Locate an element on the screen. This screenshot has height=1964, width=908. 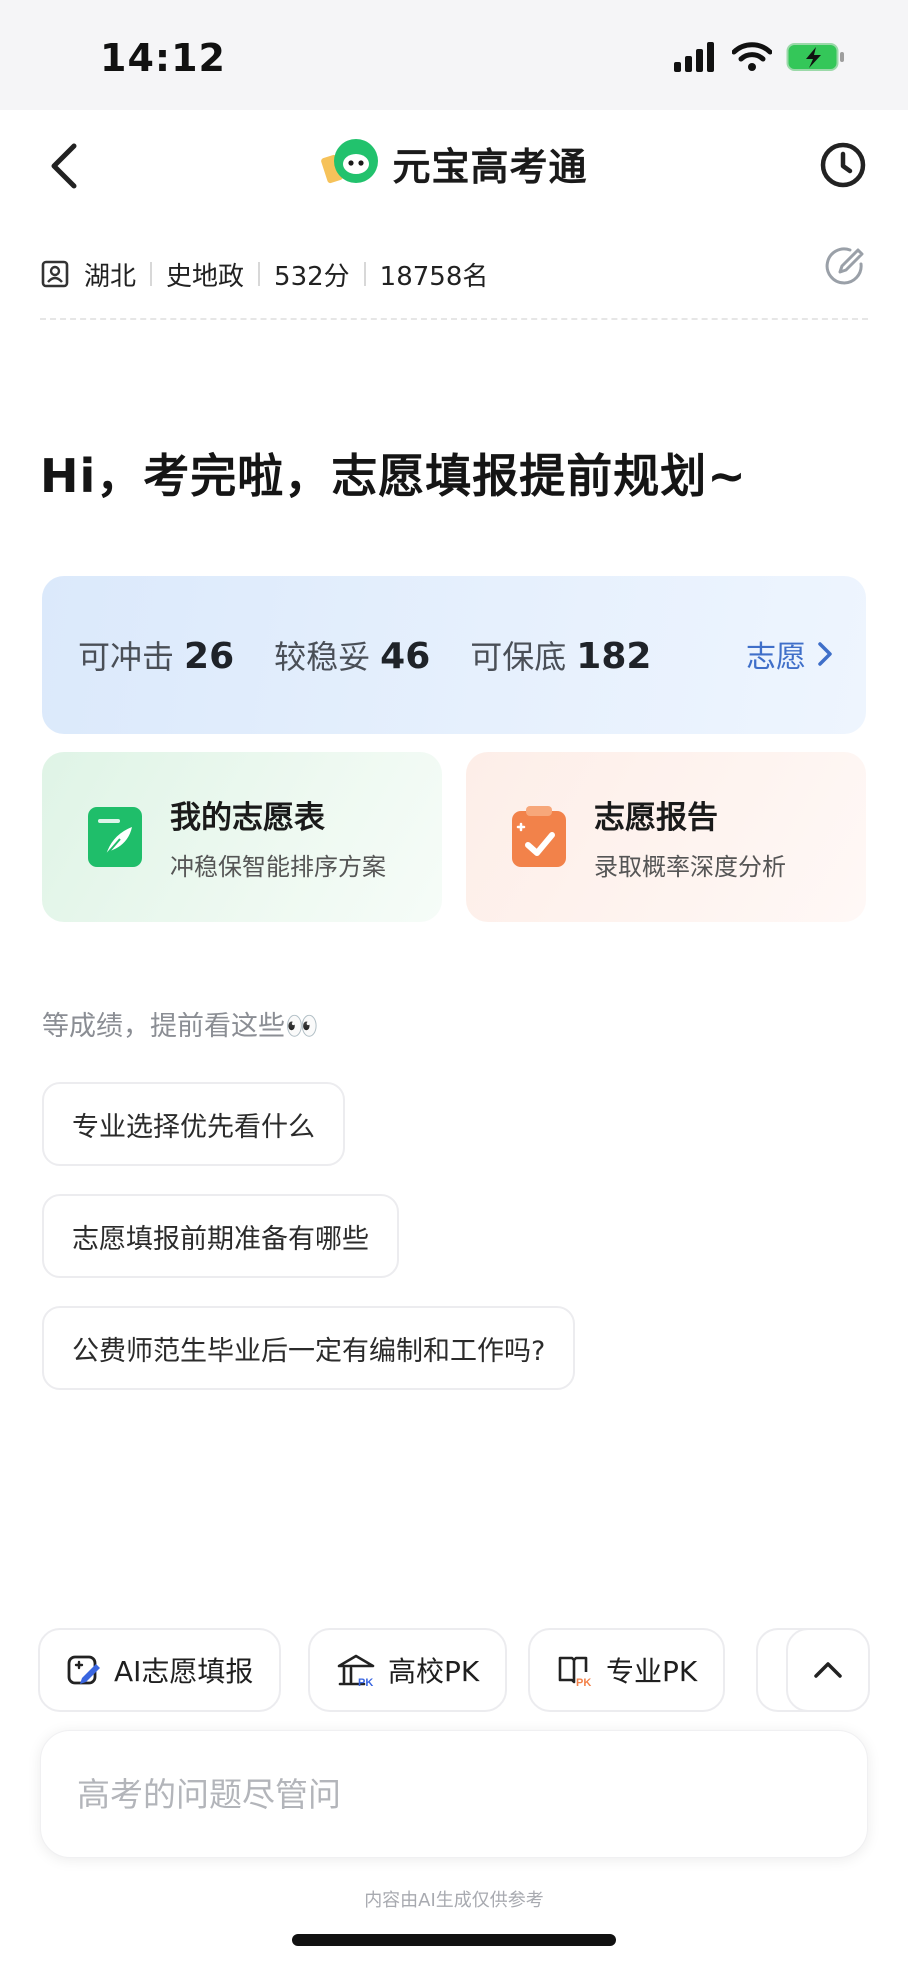
question-input is located at coordinates (437, 1794).